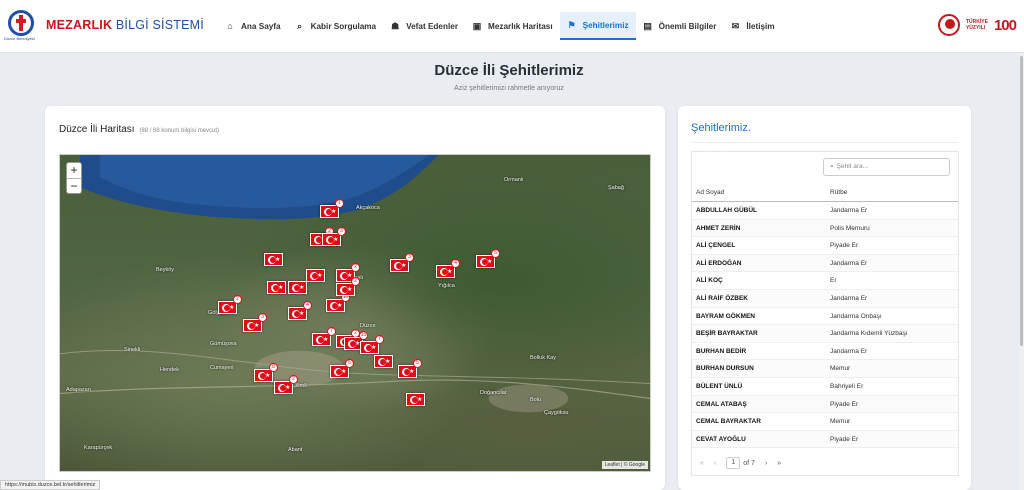  I want to click on nav-vefat-edenler: ☗ Vefat Edenler, so click(424, 26).